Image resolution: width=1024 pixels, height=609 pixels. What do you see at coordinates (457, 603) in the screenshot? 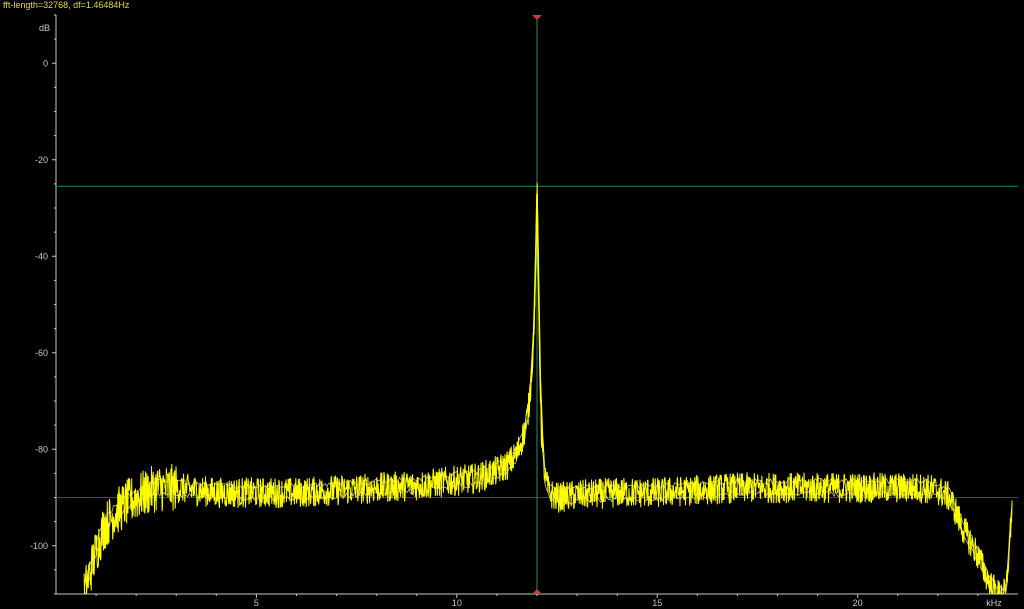
I see `x-tick-label: 10` at bounding box center [457, 603].